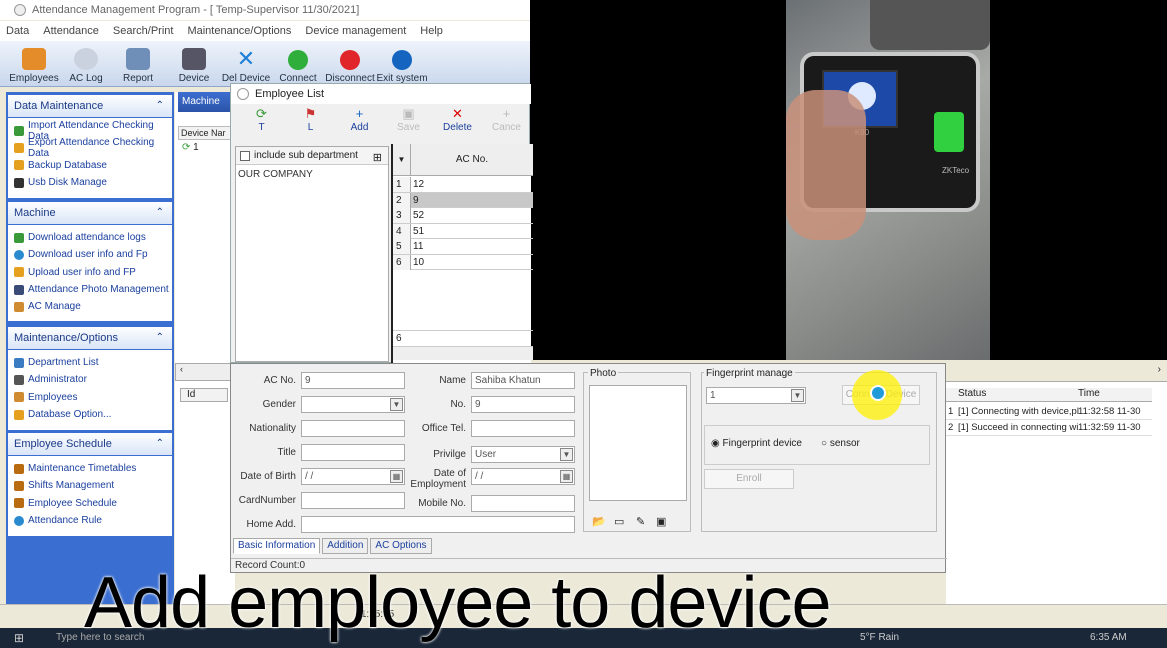 The width and height of the screenshot is (1167, 648). Describe the element at coordinates (972, 393) in the screenshot. I see `status-column-header: Status` at that location.